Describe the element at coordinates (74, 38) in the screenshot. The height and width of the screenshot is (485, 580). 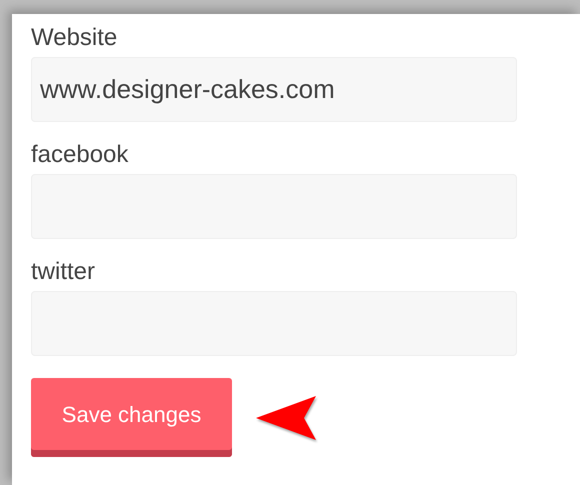
I see `field-label: Website` at that location.